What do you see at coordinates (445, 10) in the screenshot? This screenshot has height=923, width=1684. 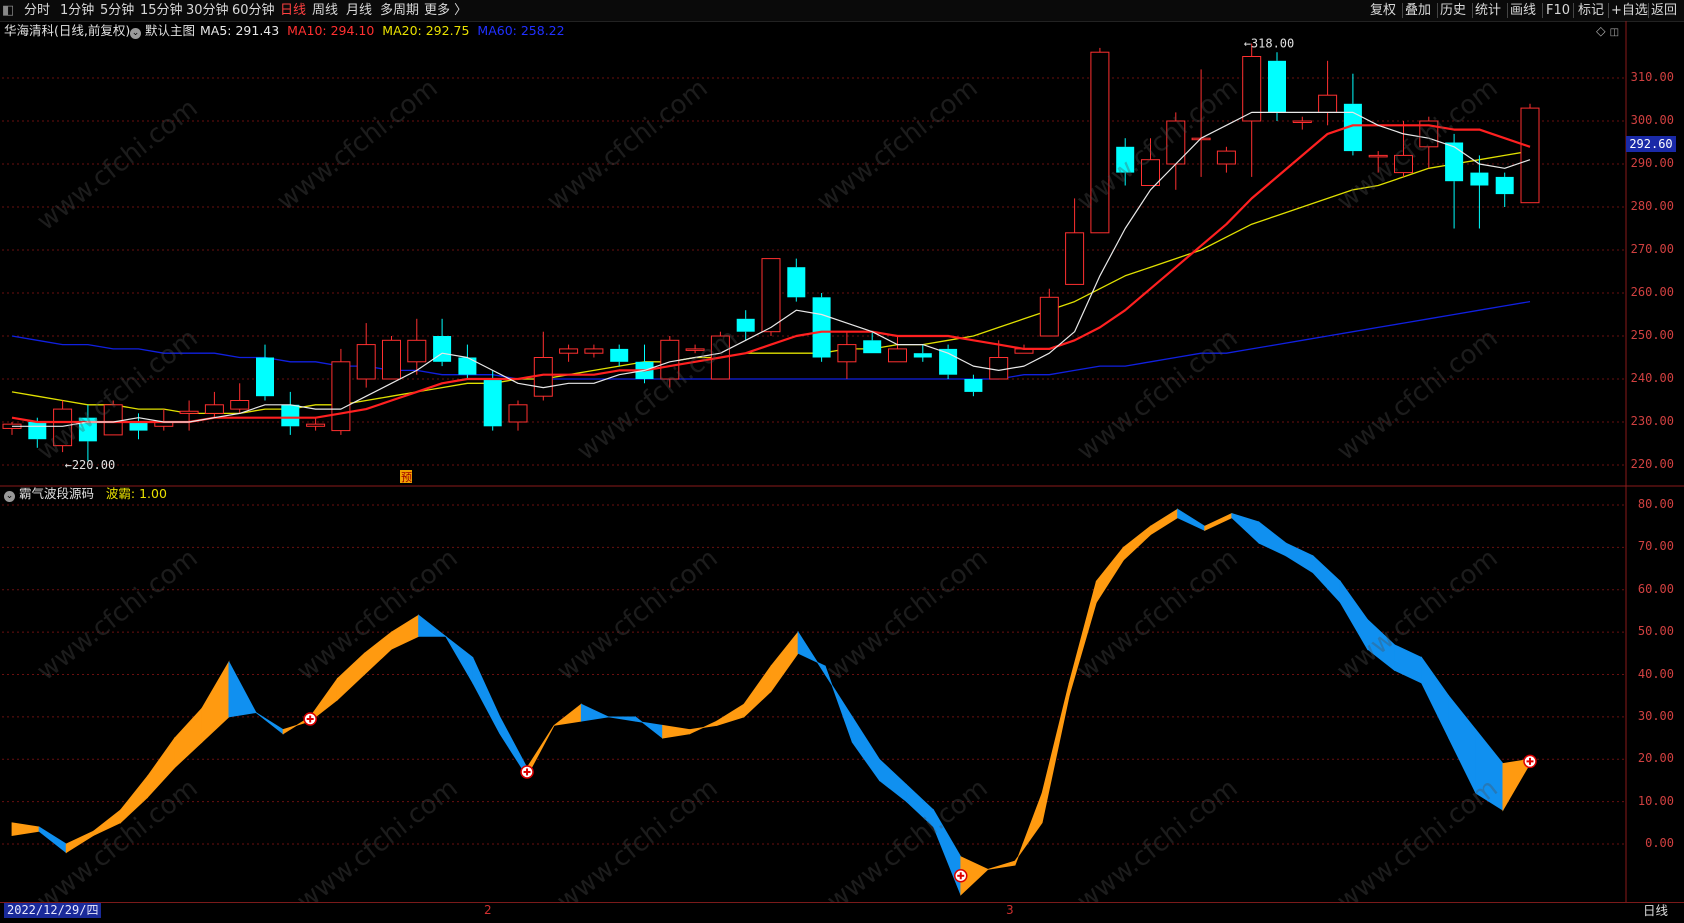 I see `more-menu: 更多 〉` at bounding box center [445, 10].